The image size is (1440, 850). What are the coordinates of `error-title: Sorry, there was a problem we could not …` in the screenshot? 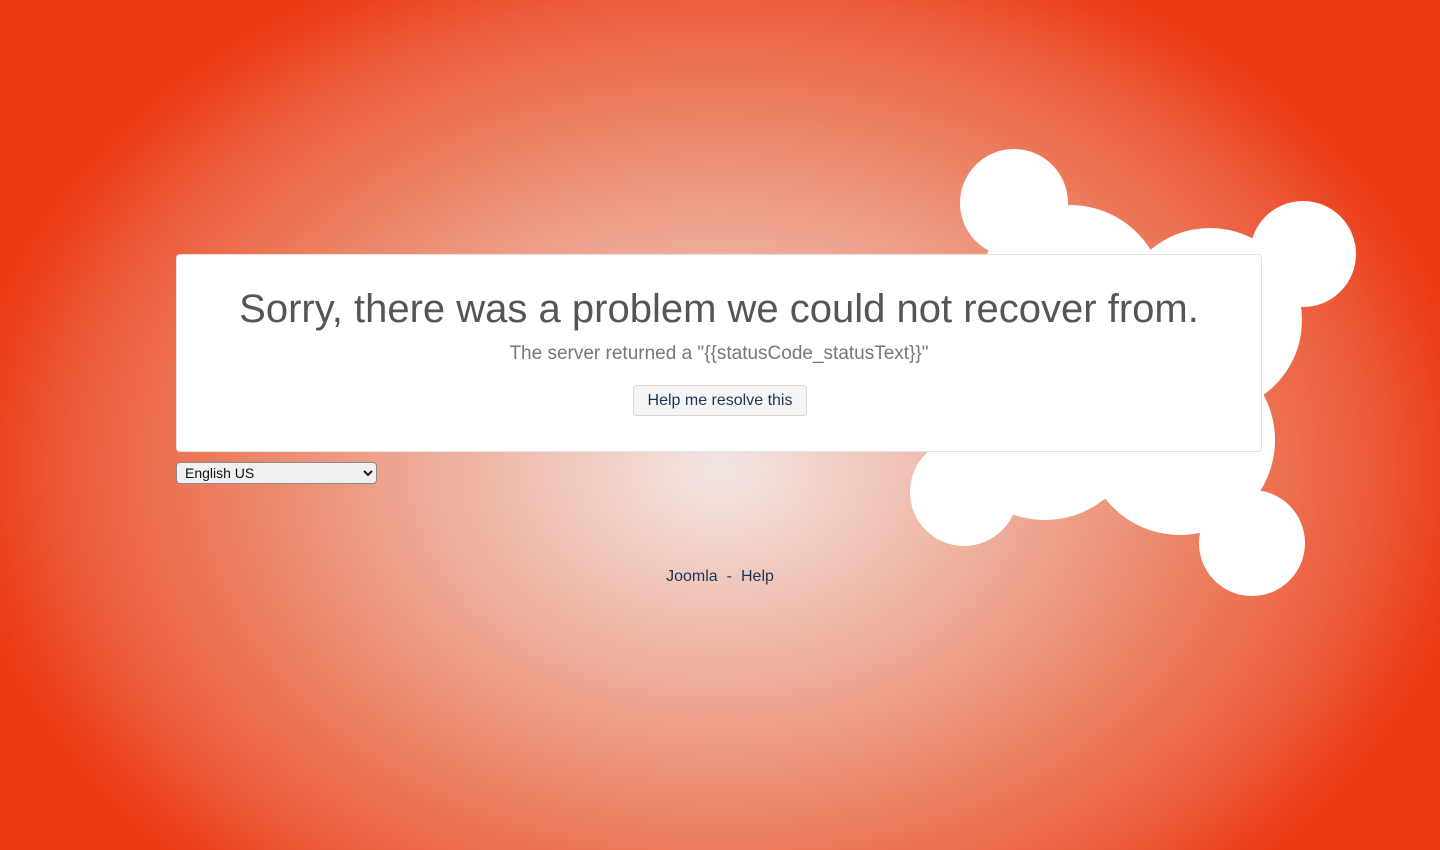 It's located at (719, 309).